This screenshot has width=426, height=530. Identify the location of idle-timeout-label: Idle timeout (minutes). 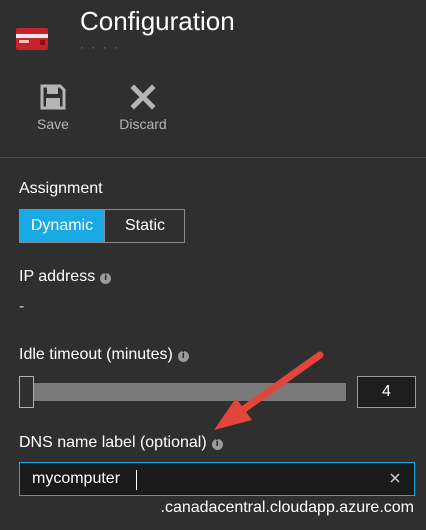
(96, 354).